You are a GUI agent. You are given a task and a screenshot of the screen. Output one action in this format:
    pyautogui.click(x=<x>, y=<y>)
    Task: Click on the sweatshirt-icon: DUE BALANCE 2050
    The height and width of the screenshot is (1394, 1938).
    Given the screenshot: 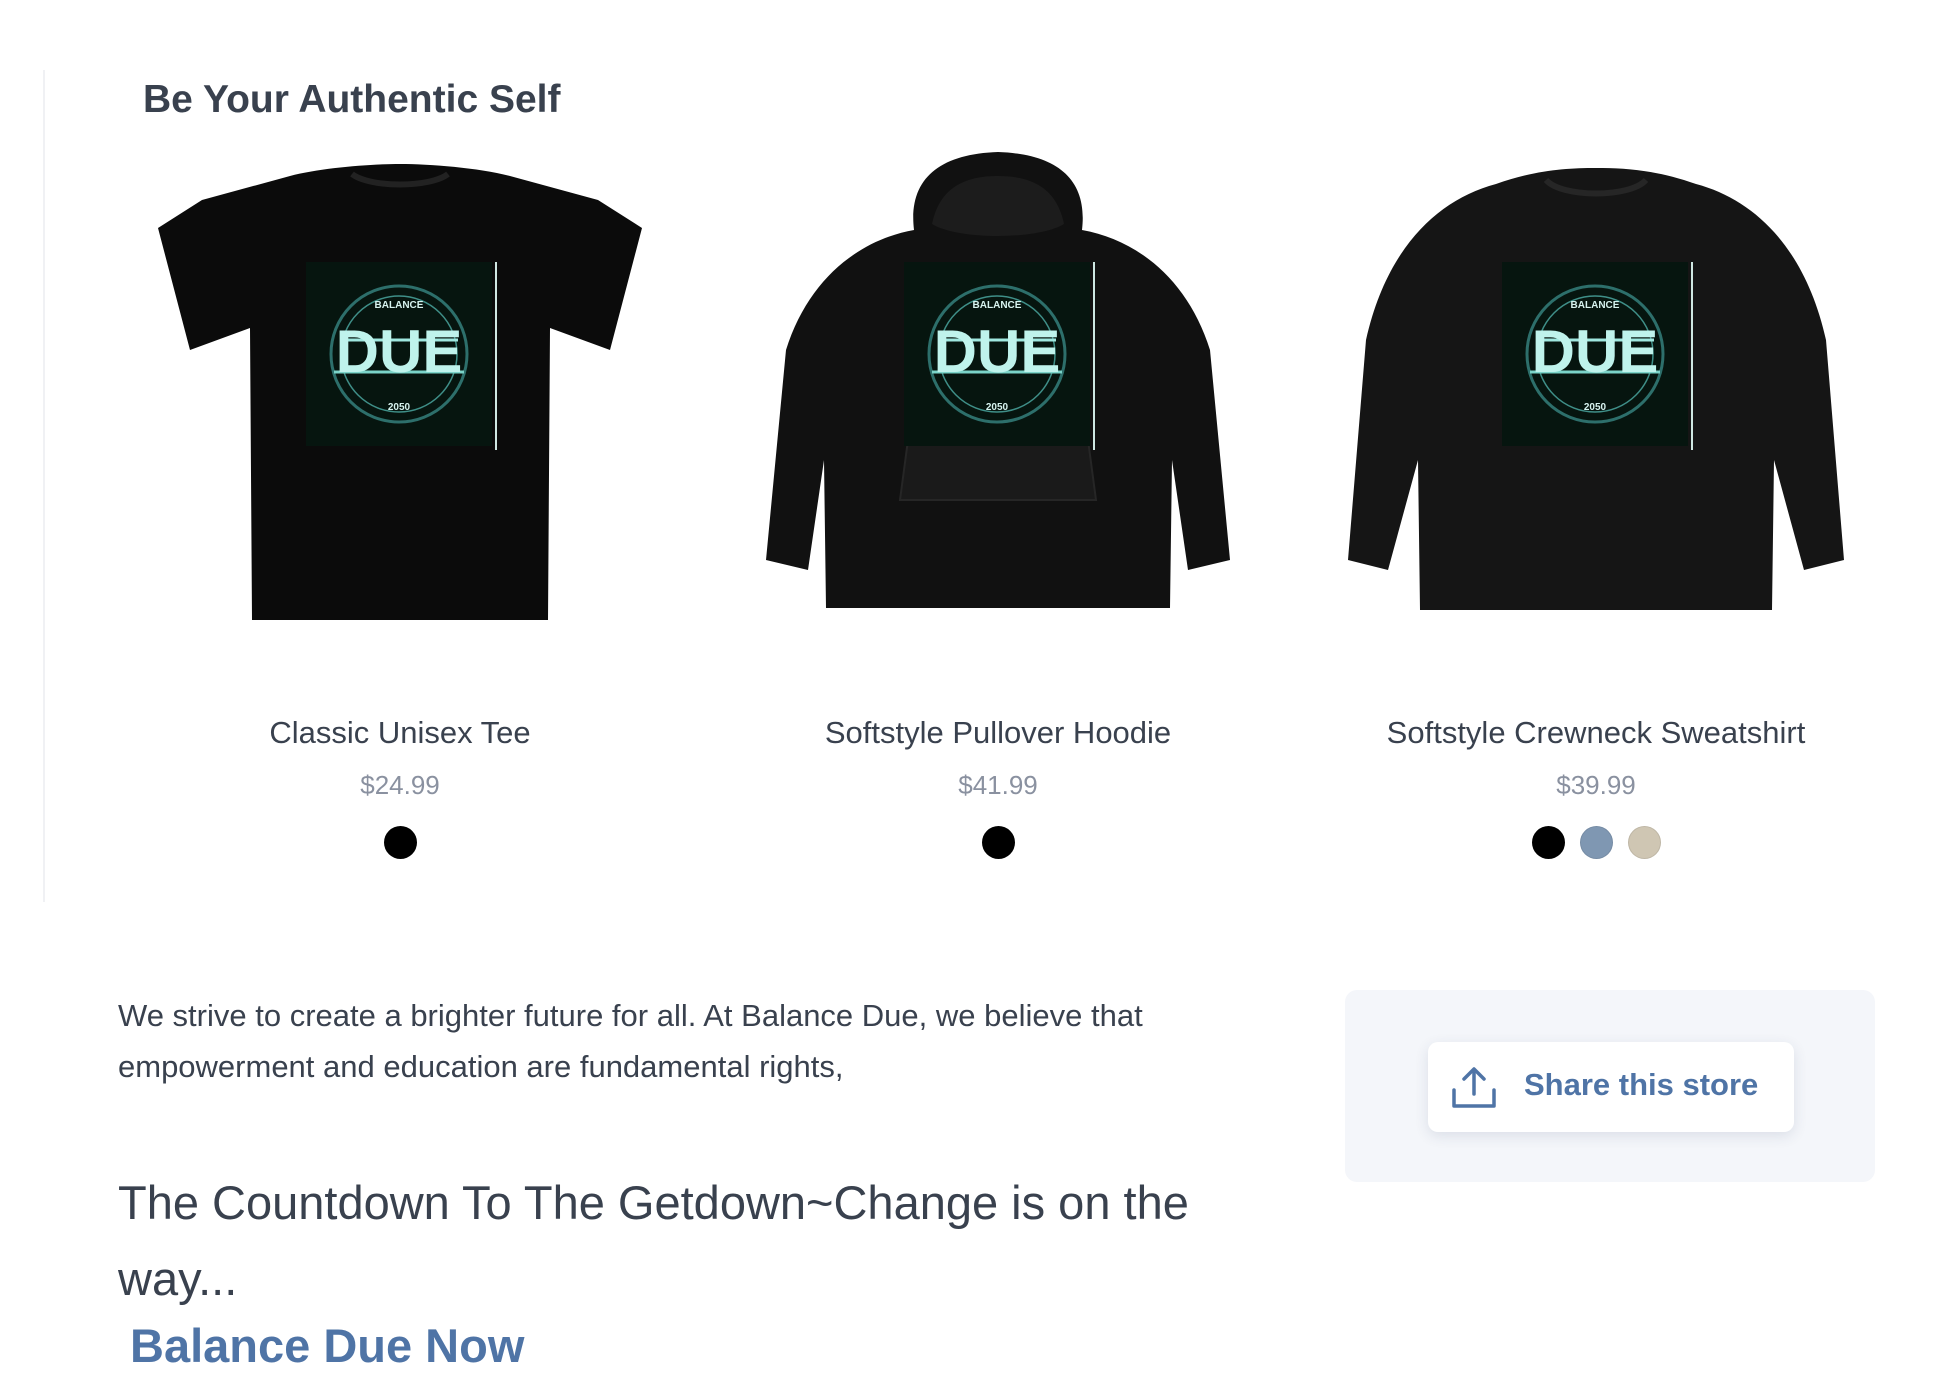 What is the action you would take?
    pyautogui.click(x=1596, y=389)
    